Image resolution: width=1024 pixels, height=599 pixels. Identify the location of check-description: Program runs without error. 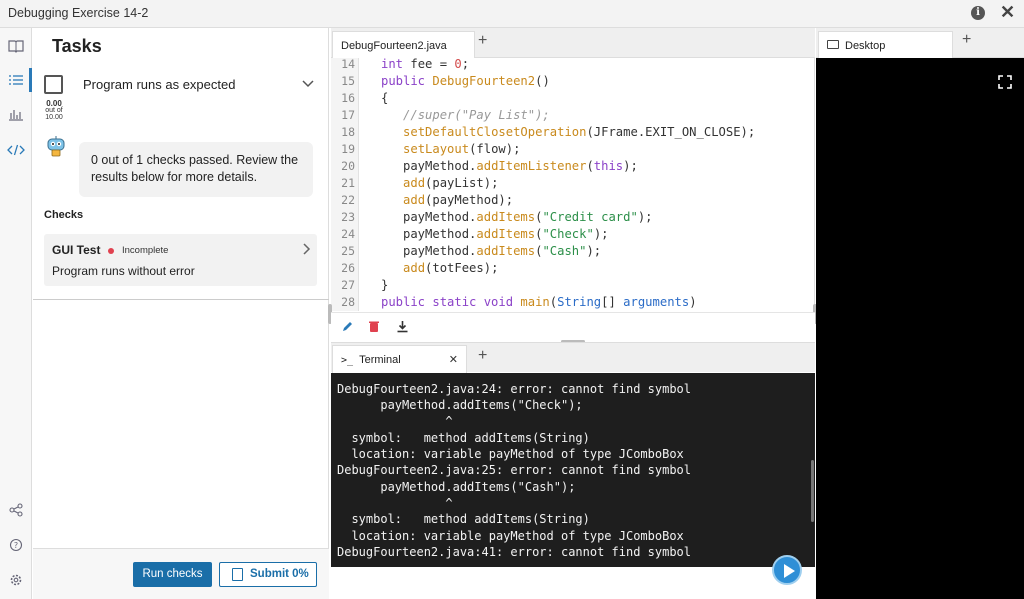
(123, 271).